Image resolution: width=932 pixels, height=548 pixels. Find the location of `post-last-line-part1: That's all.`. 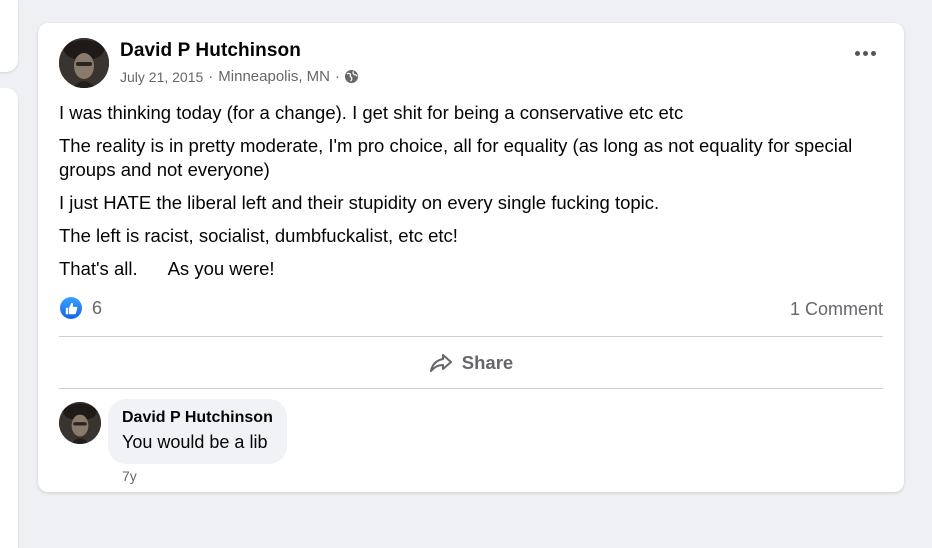

post-last-line-part1: That's all. is located at coordinates (98, 268).